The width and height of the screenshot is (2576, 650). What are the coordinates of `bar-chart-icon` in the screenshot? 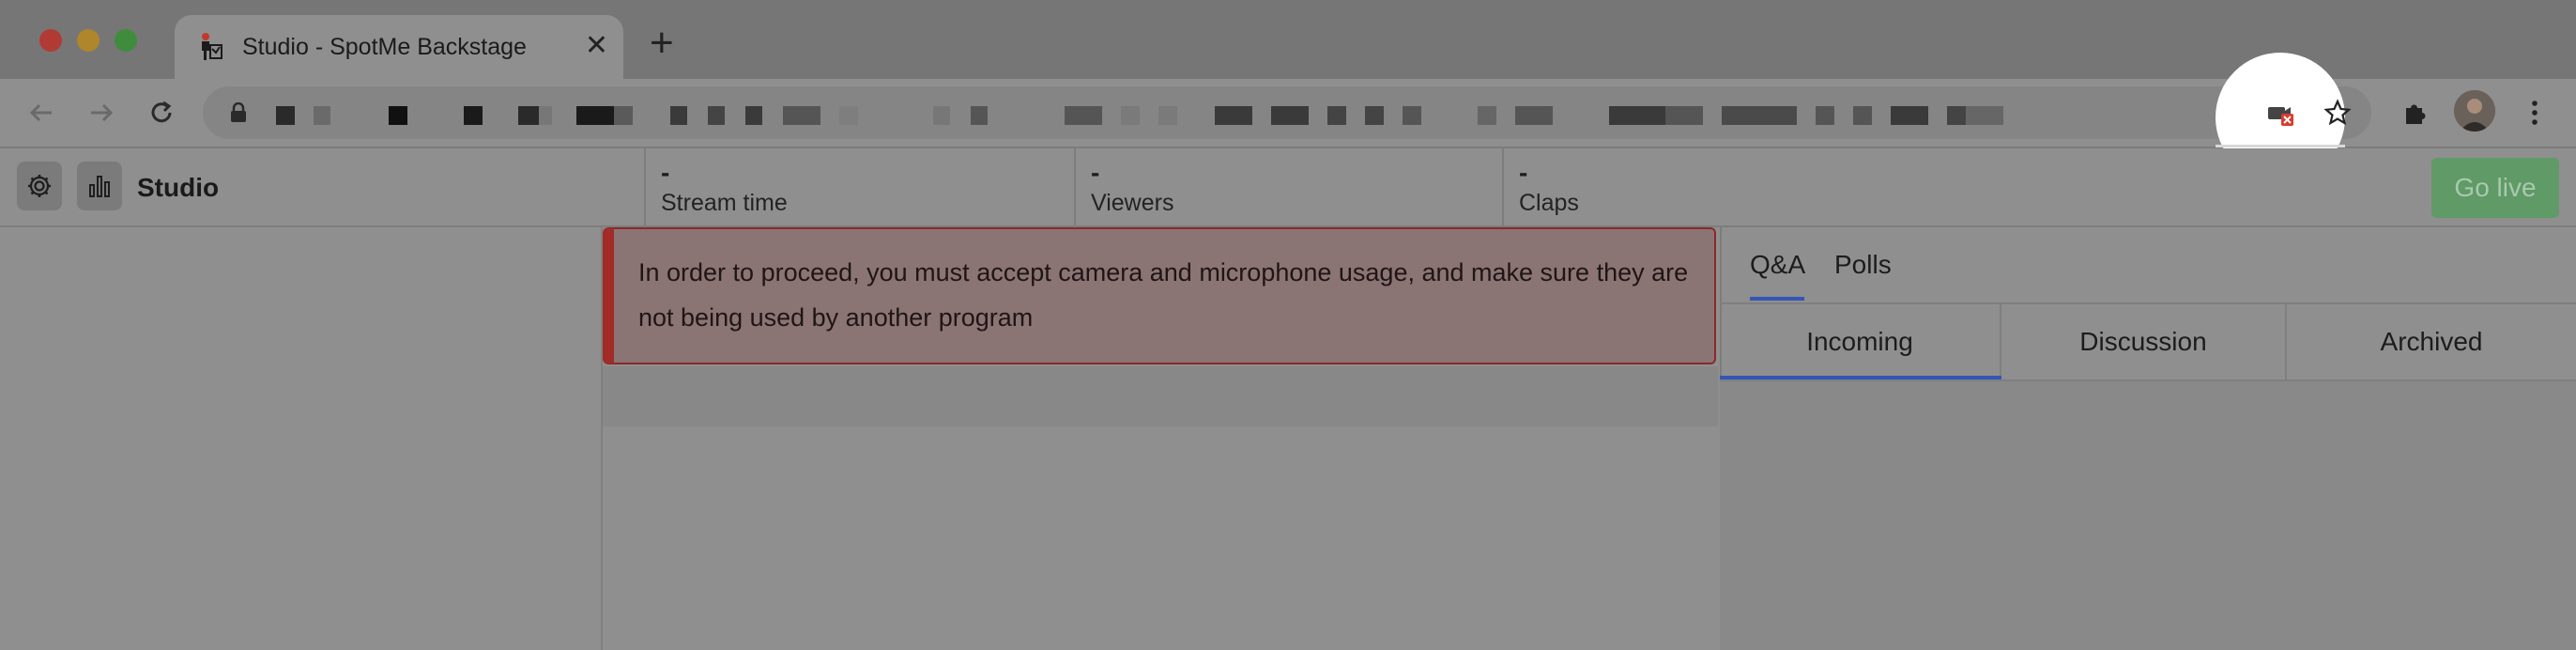 It's located at (99, 186).